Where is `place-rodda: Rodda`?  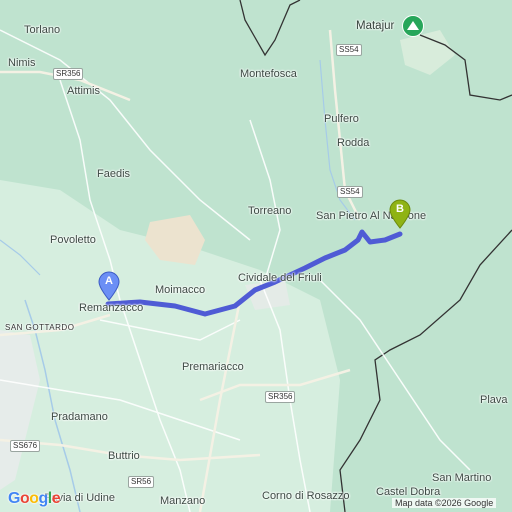
place-rodda: Rodda is located at coordinates (353, 143).